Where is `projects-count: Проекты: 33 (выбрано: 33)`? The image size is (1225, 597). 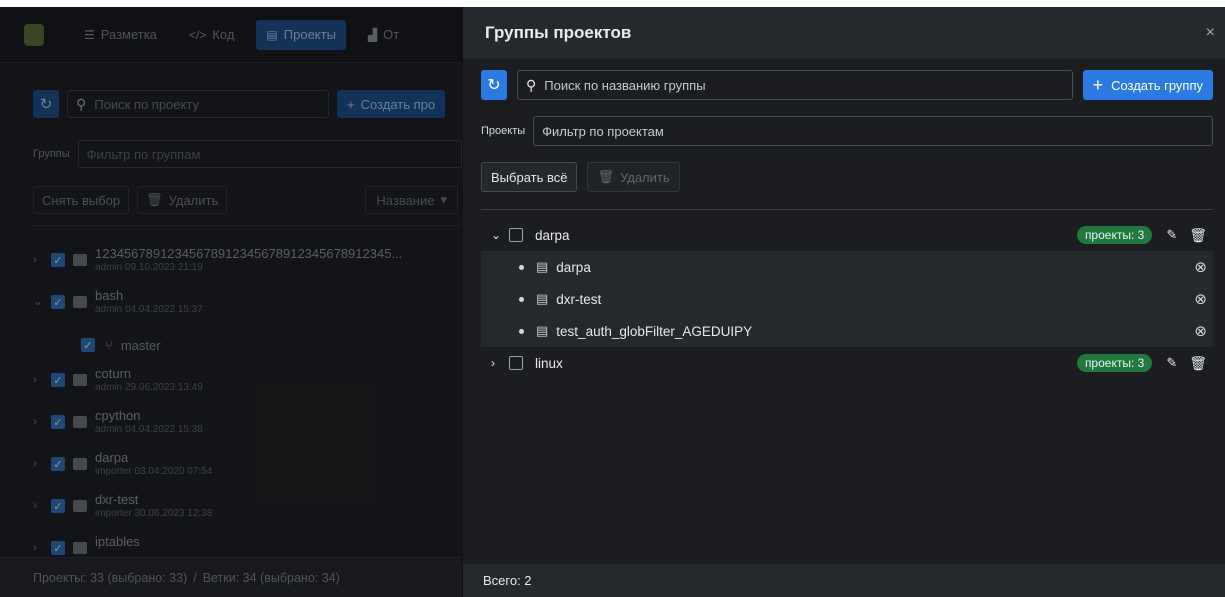
projects-count: Проекты: 33 (выбрано: 33) is located at coordinates (110, 577).